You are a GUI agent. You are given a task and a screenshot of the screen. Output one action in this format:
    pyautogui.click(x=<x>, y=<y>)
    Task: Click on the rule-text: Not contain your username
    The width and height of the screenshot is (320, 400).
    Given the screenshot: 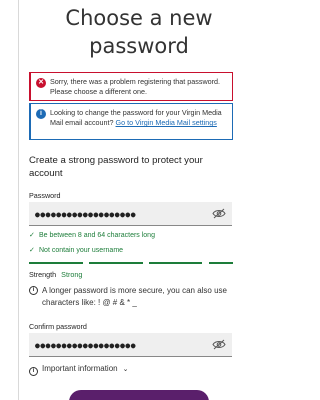 What is the action you would take?
    pyautogui.click(x=81, y=250)
    